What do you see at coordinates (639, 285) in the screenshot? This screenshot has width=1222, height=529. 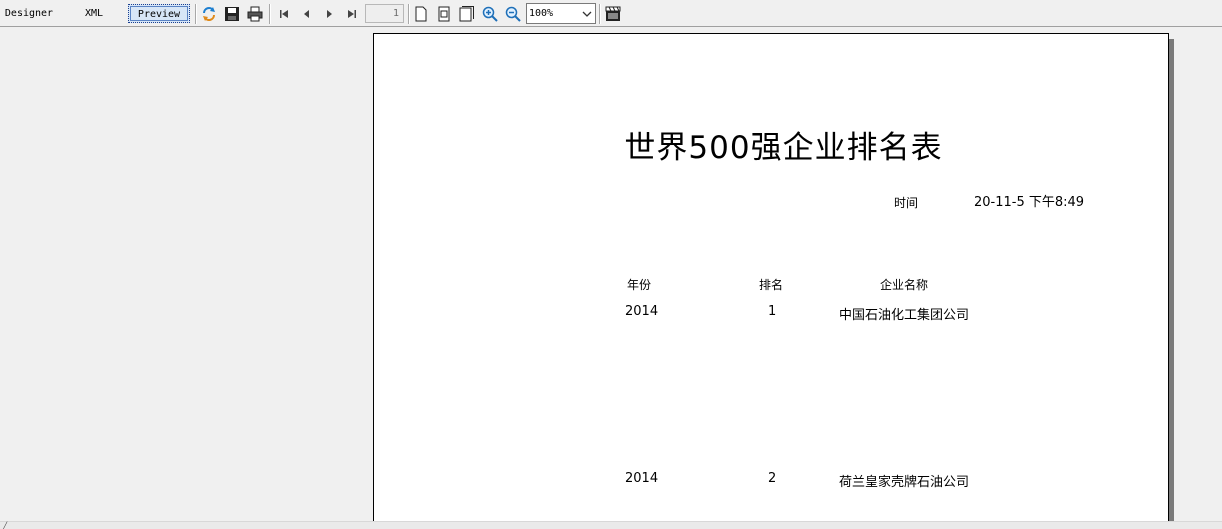 I see `column-header-year: 年份` at bounding box center [639, 285].